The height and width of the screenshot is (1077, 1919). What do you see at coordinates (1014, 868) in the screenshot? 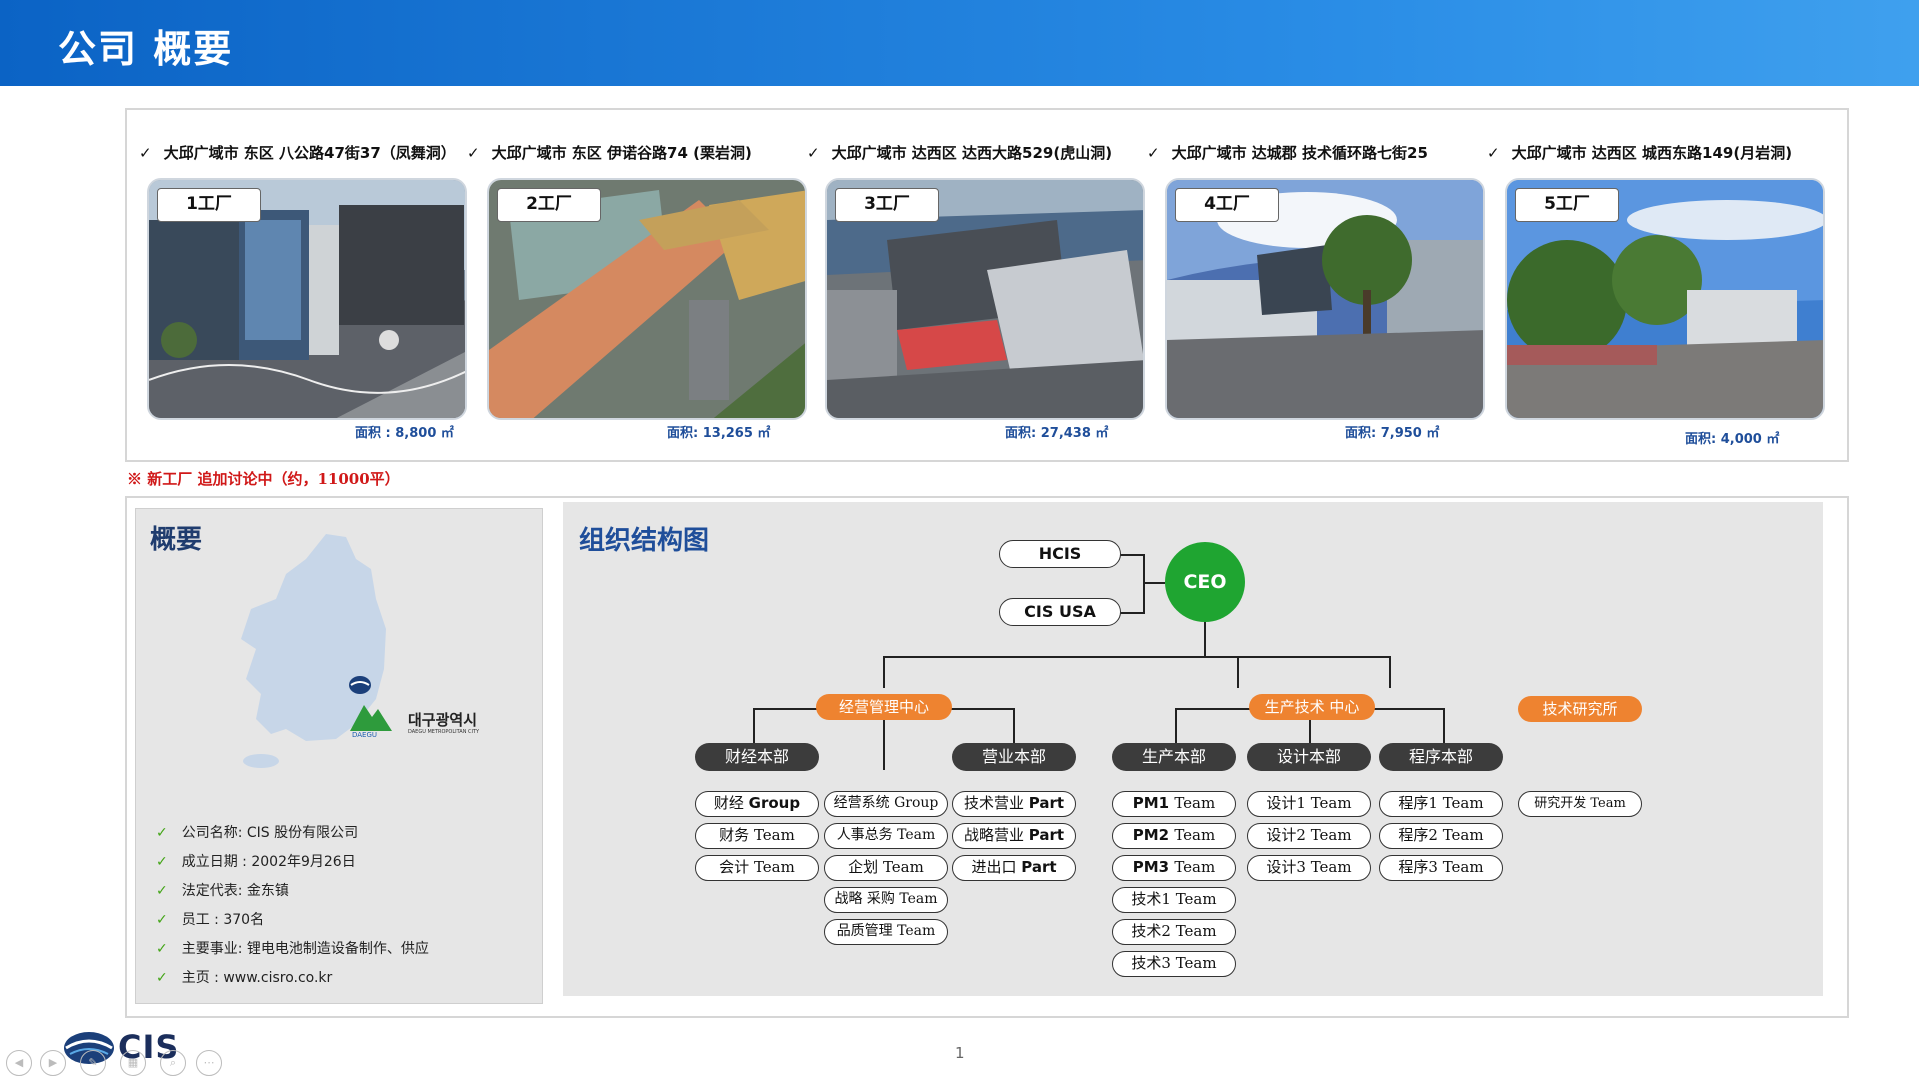
I see `team-node: 进出口 Part` at bounding box center [1014, 868].